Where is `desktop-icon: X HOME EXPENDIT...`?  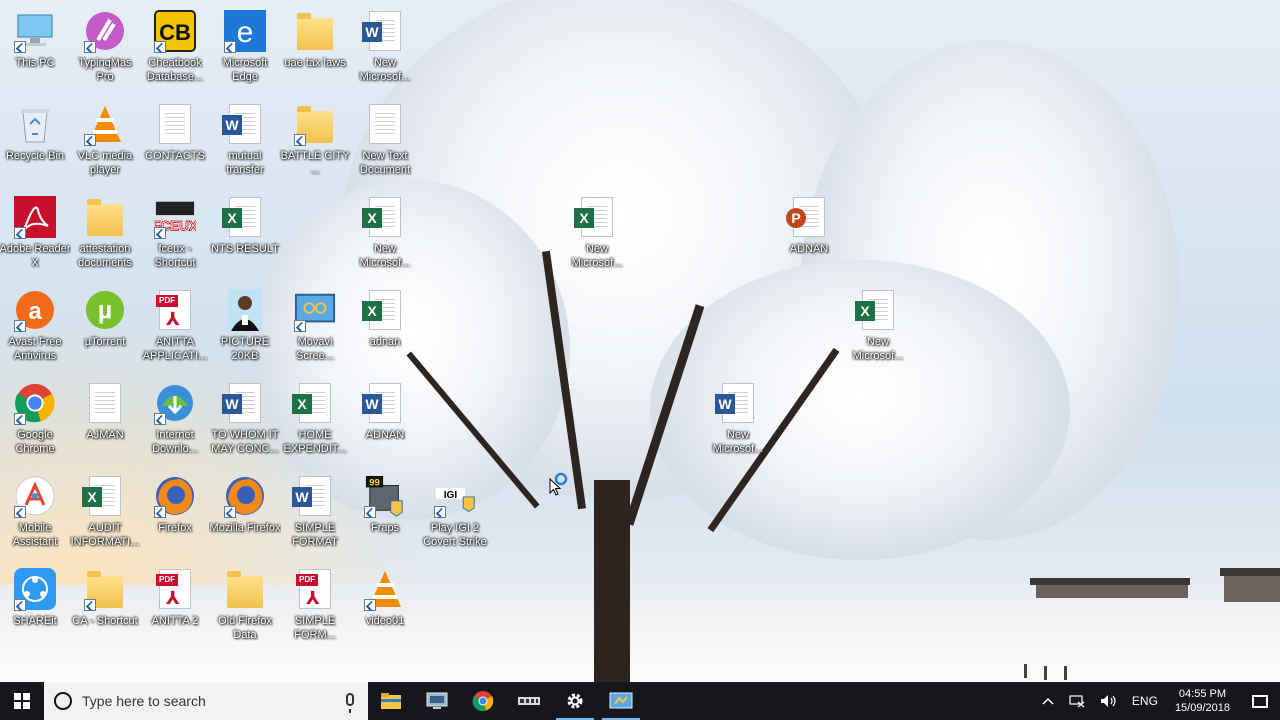 desktop-icon: X HOME EXPENDIT... is located at coordinates (315, 422).